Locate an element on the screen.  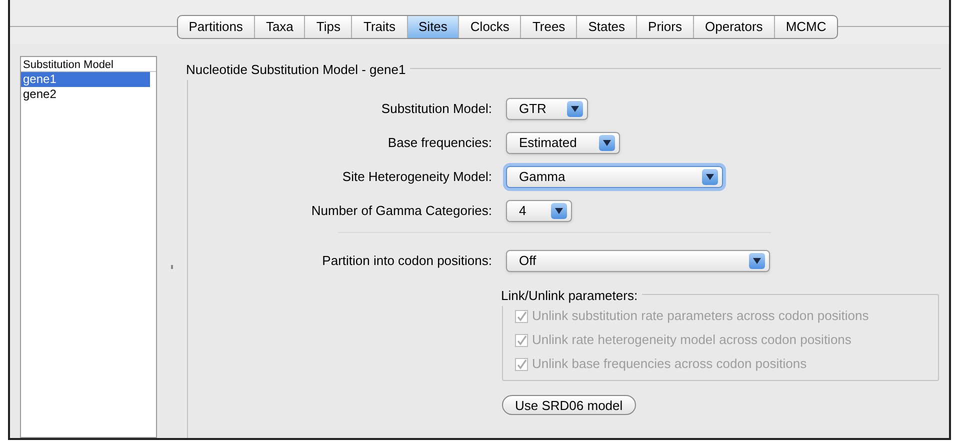
tab: Partitions is located at coordinates (216, 27).